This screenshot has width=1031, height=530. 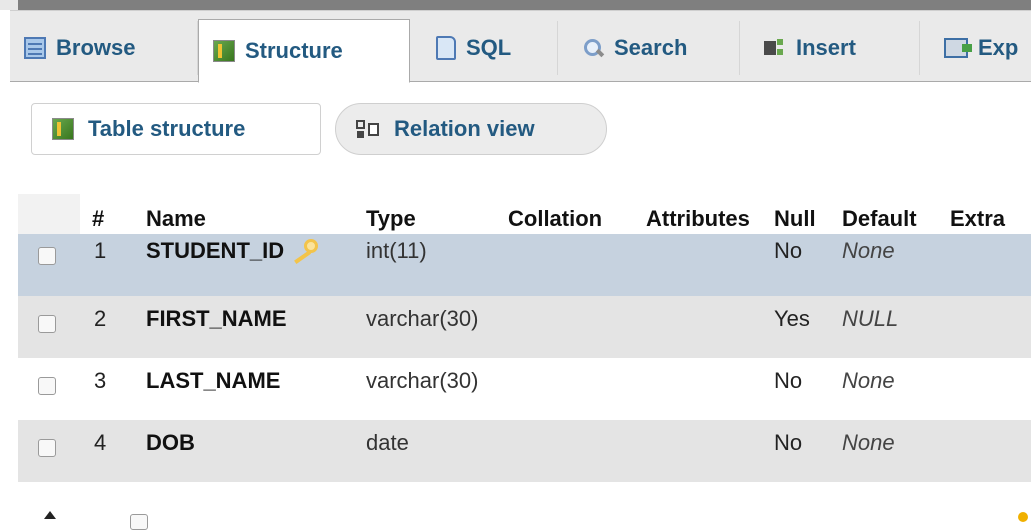 I want to click on tab-structure: Structure, so click(x=304, y=51).